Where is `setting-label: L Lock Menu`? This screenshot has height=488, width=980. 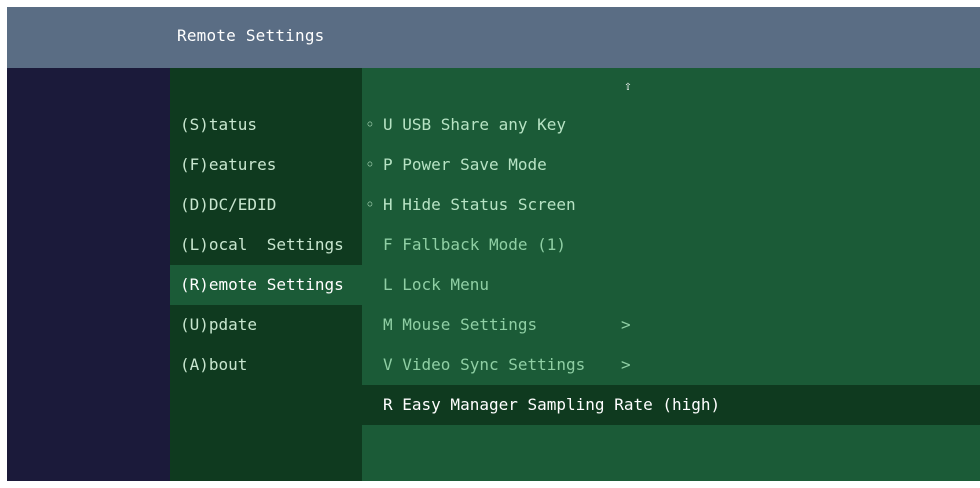
setting-label: L Lock Menu is located at coordinates (436, 284).